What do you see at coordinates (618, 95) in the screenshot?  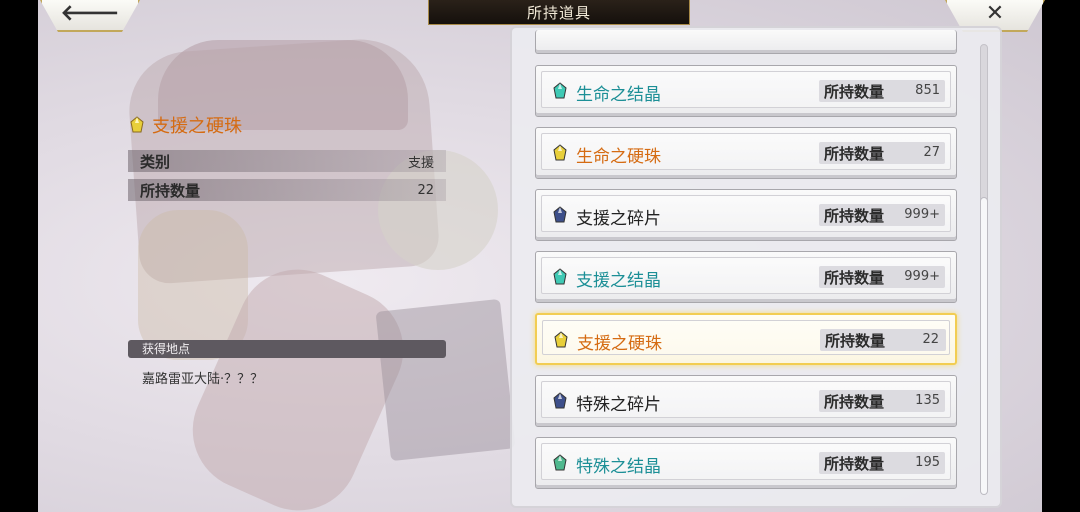 I see `list-item-name: 生命之结晶` at bounding box center [618, 95].